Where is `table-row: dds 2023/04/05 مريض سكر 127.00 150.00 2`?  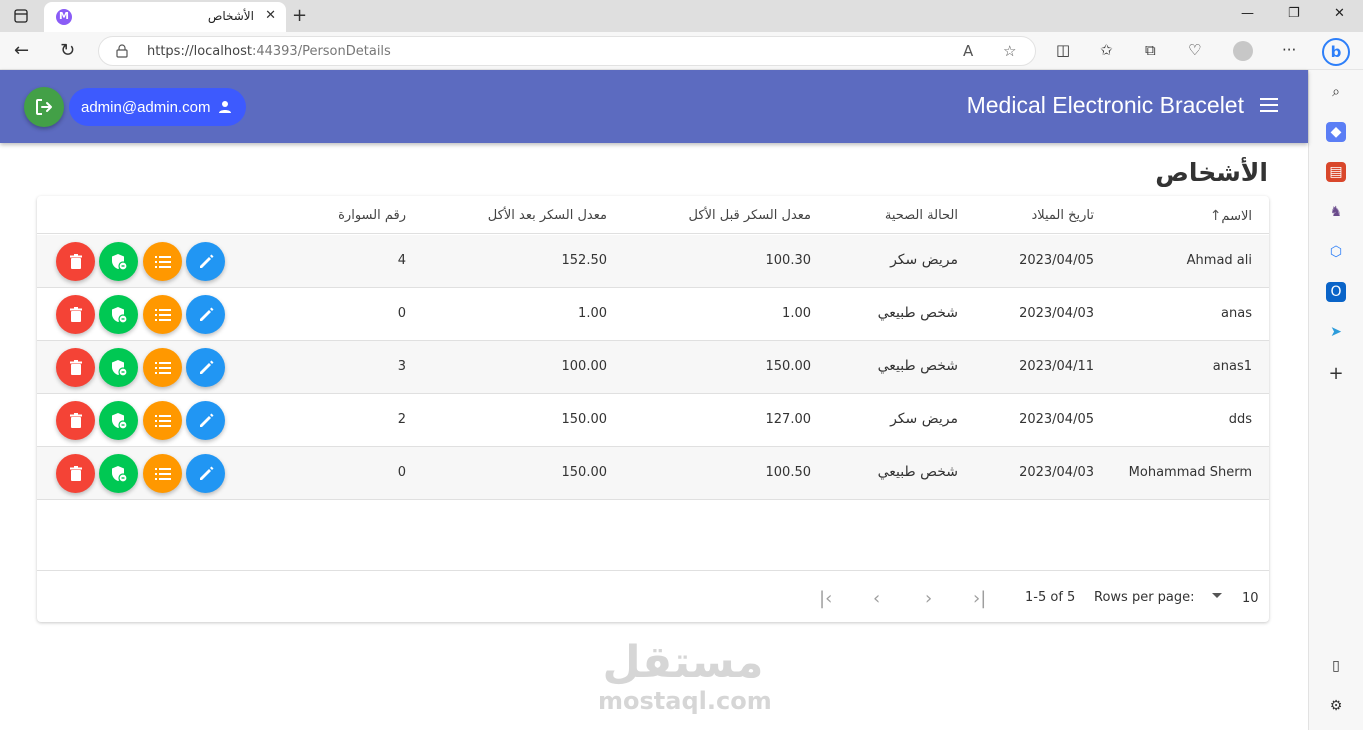 table-row: dds 2023/04/05 مريض سكر 127.00 150.00 2 is located at coordinates (653, 420).